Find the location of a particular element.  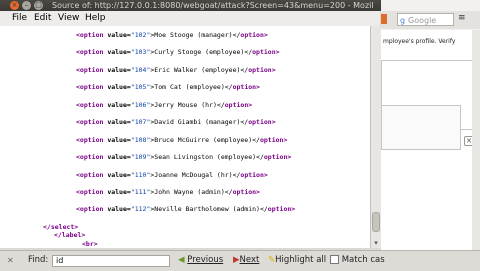

find-next-button: ▶Next is located at coordinates (246, 260).